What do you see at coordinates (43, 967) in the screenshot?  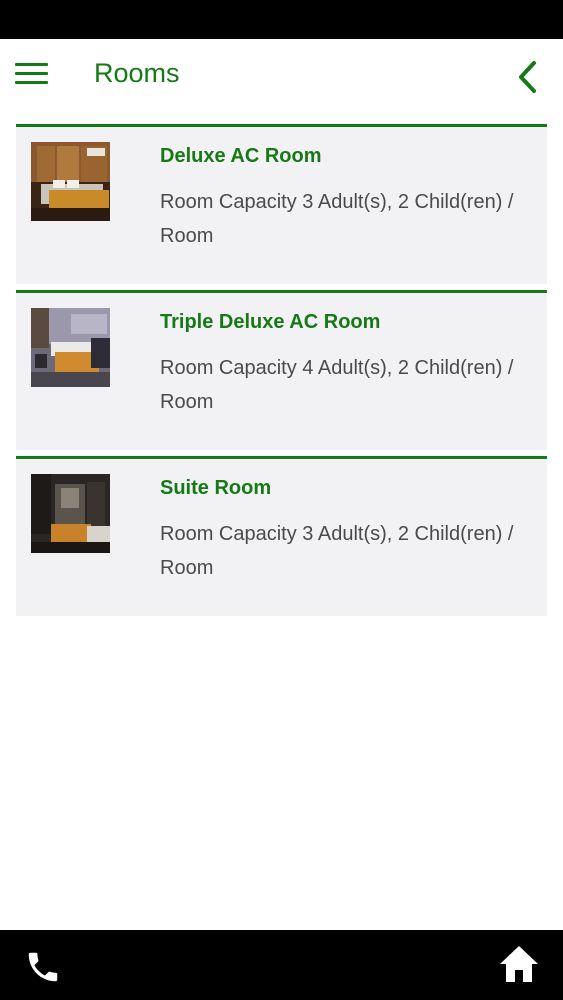 I see `phone-icon` at bounding box center [43, 967].